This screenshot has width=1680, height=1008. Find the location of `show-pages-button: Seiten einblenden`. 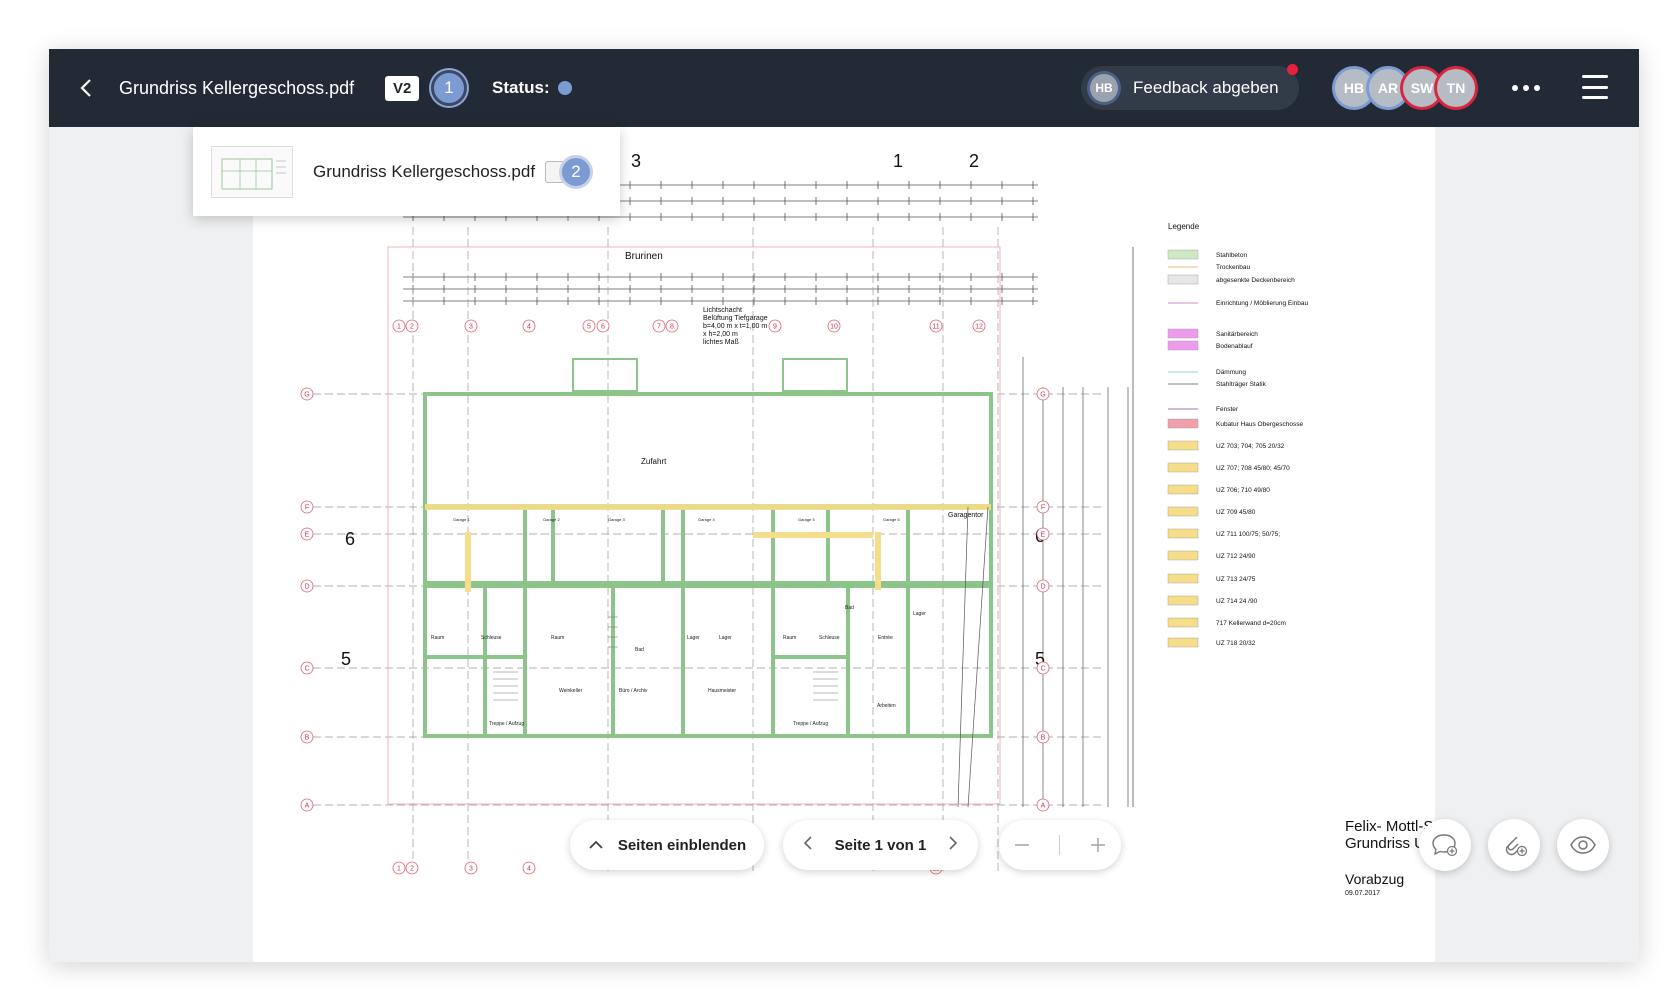

show-pages-button: Seiten einblenden is located at coordinates (667, 845).